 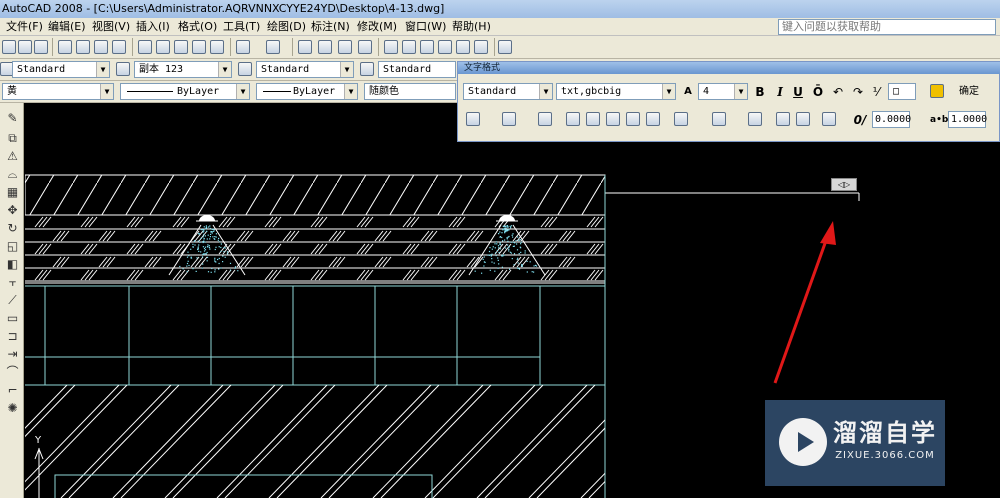 What do you see at coordinates (25, 47) in the screenshot?
I see `open-file-icon` at bounding box center [25, 47].